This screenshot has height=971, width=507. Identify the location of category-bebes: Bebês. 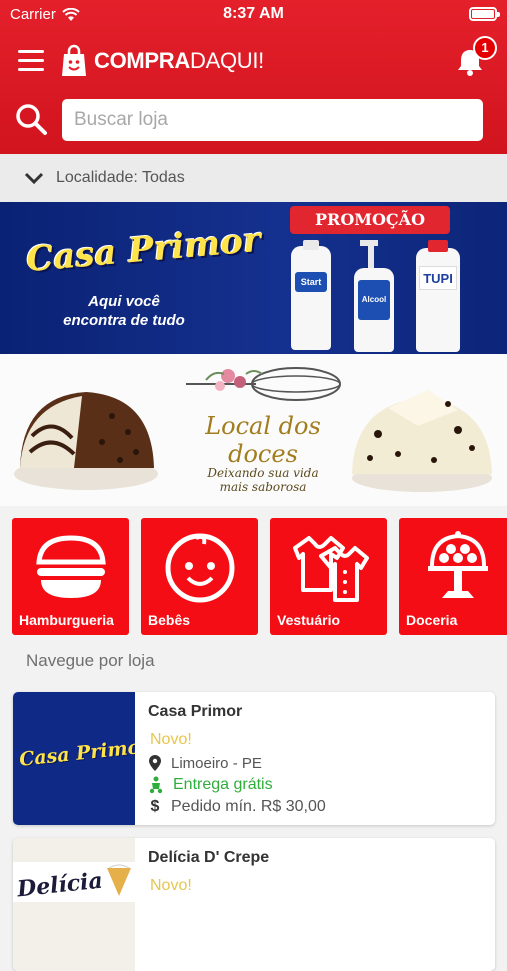
(199, 576).